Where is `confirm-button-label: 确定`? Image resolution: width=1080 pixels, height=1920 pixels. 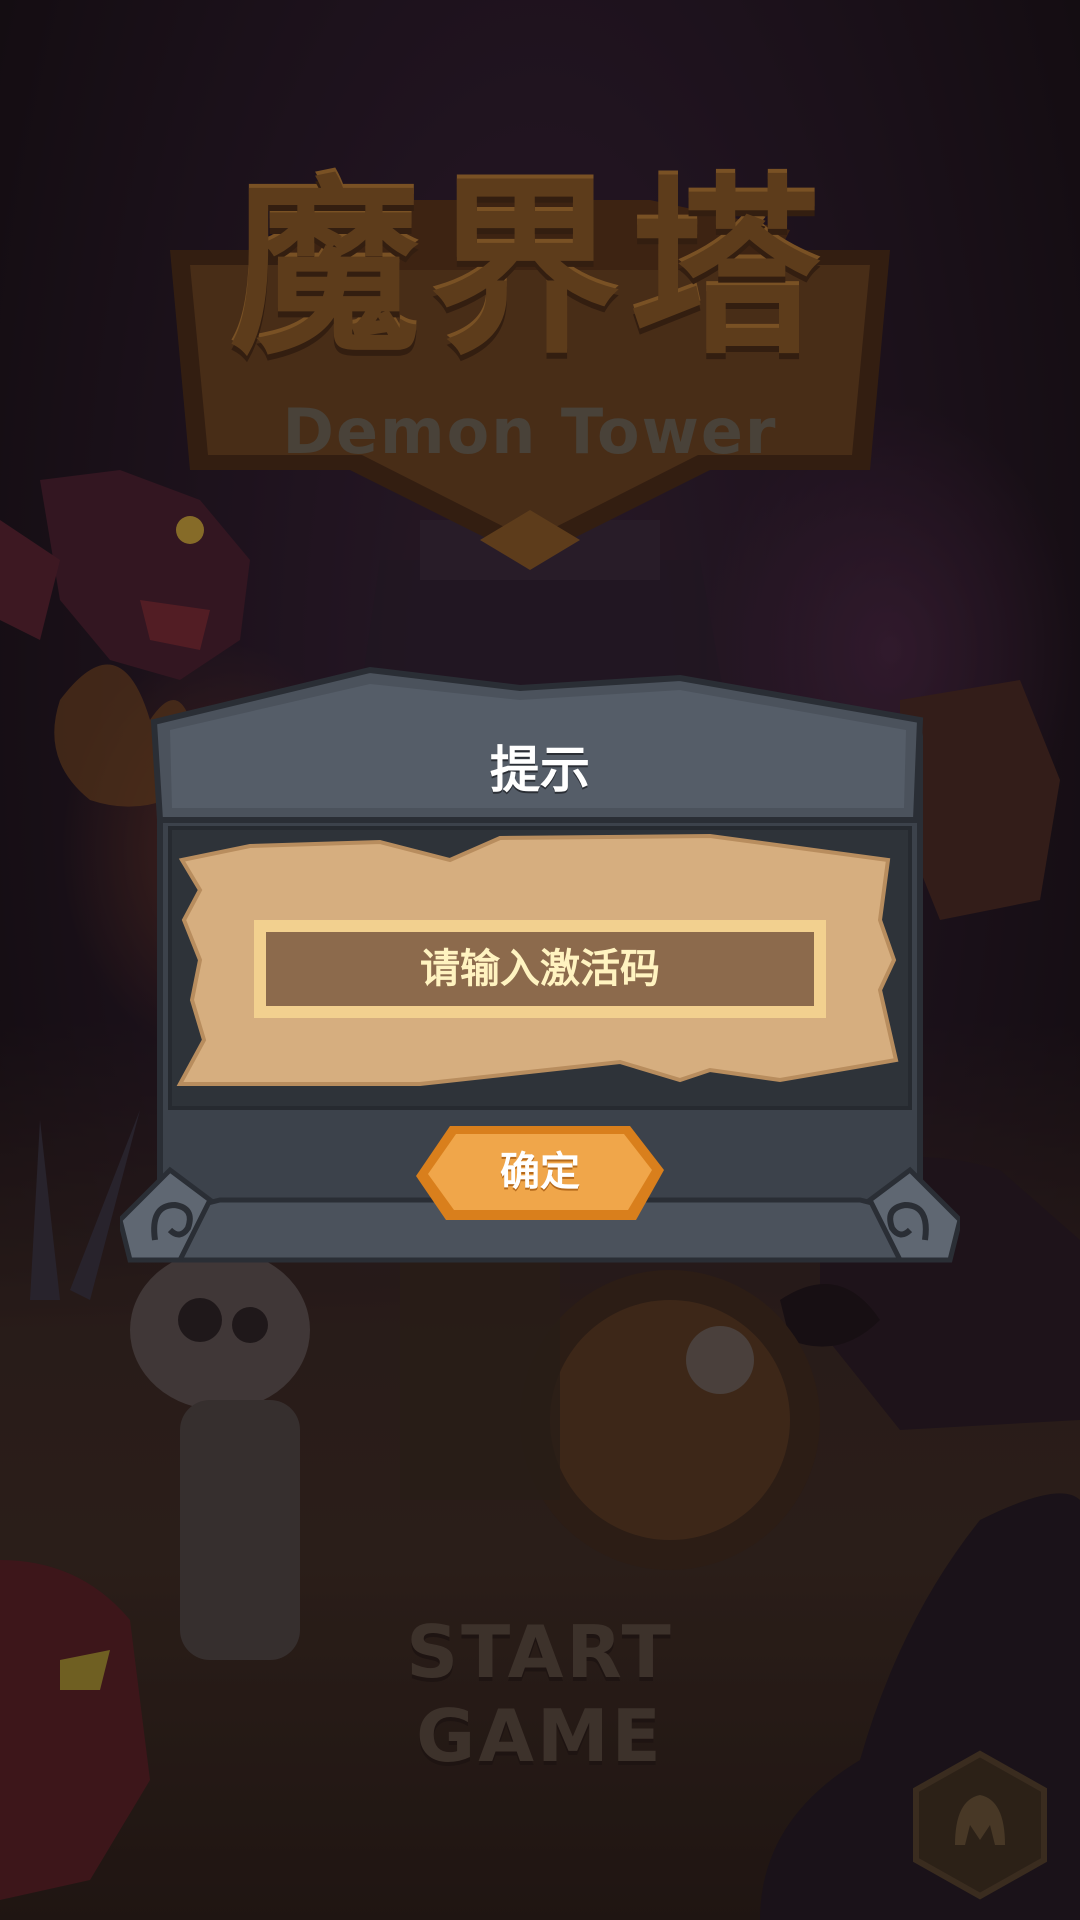 confirm-button-label: 确定 is located at coordinates (540, 1172).